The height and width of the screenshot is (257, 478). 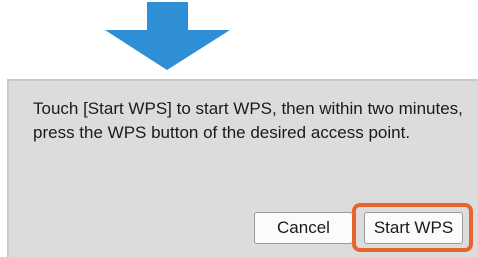 I want to click on down-arrow-icon, so click(x=167, y=36).